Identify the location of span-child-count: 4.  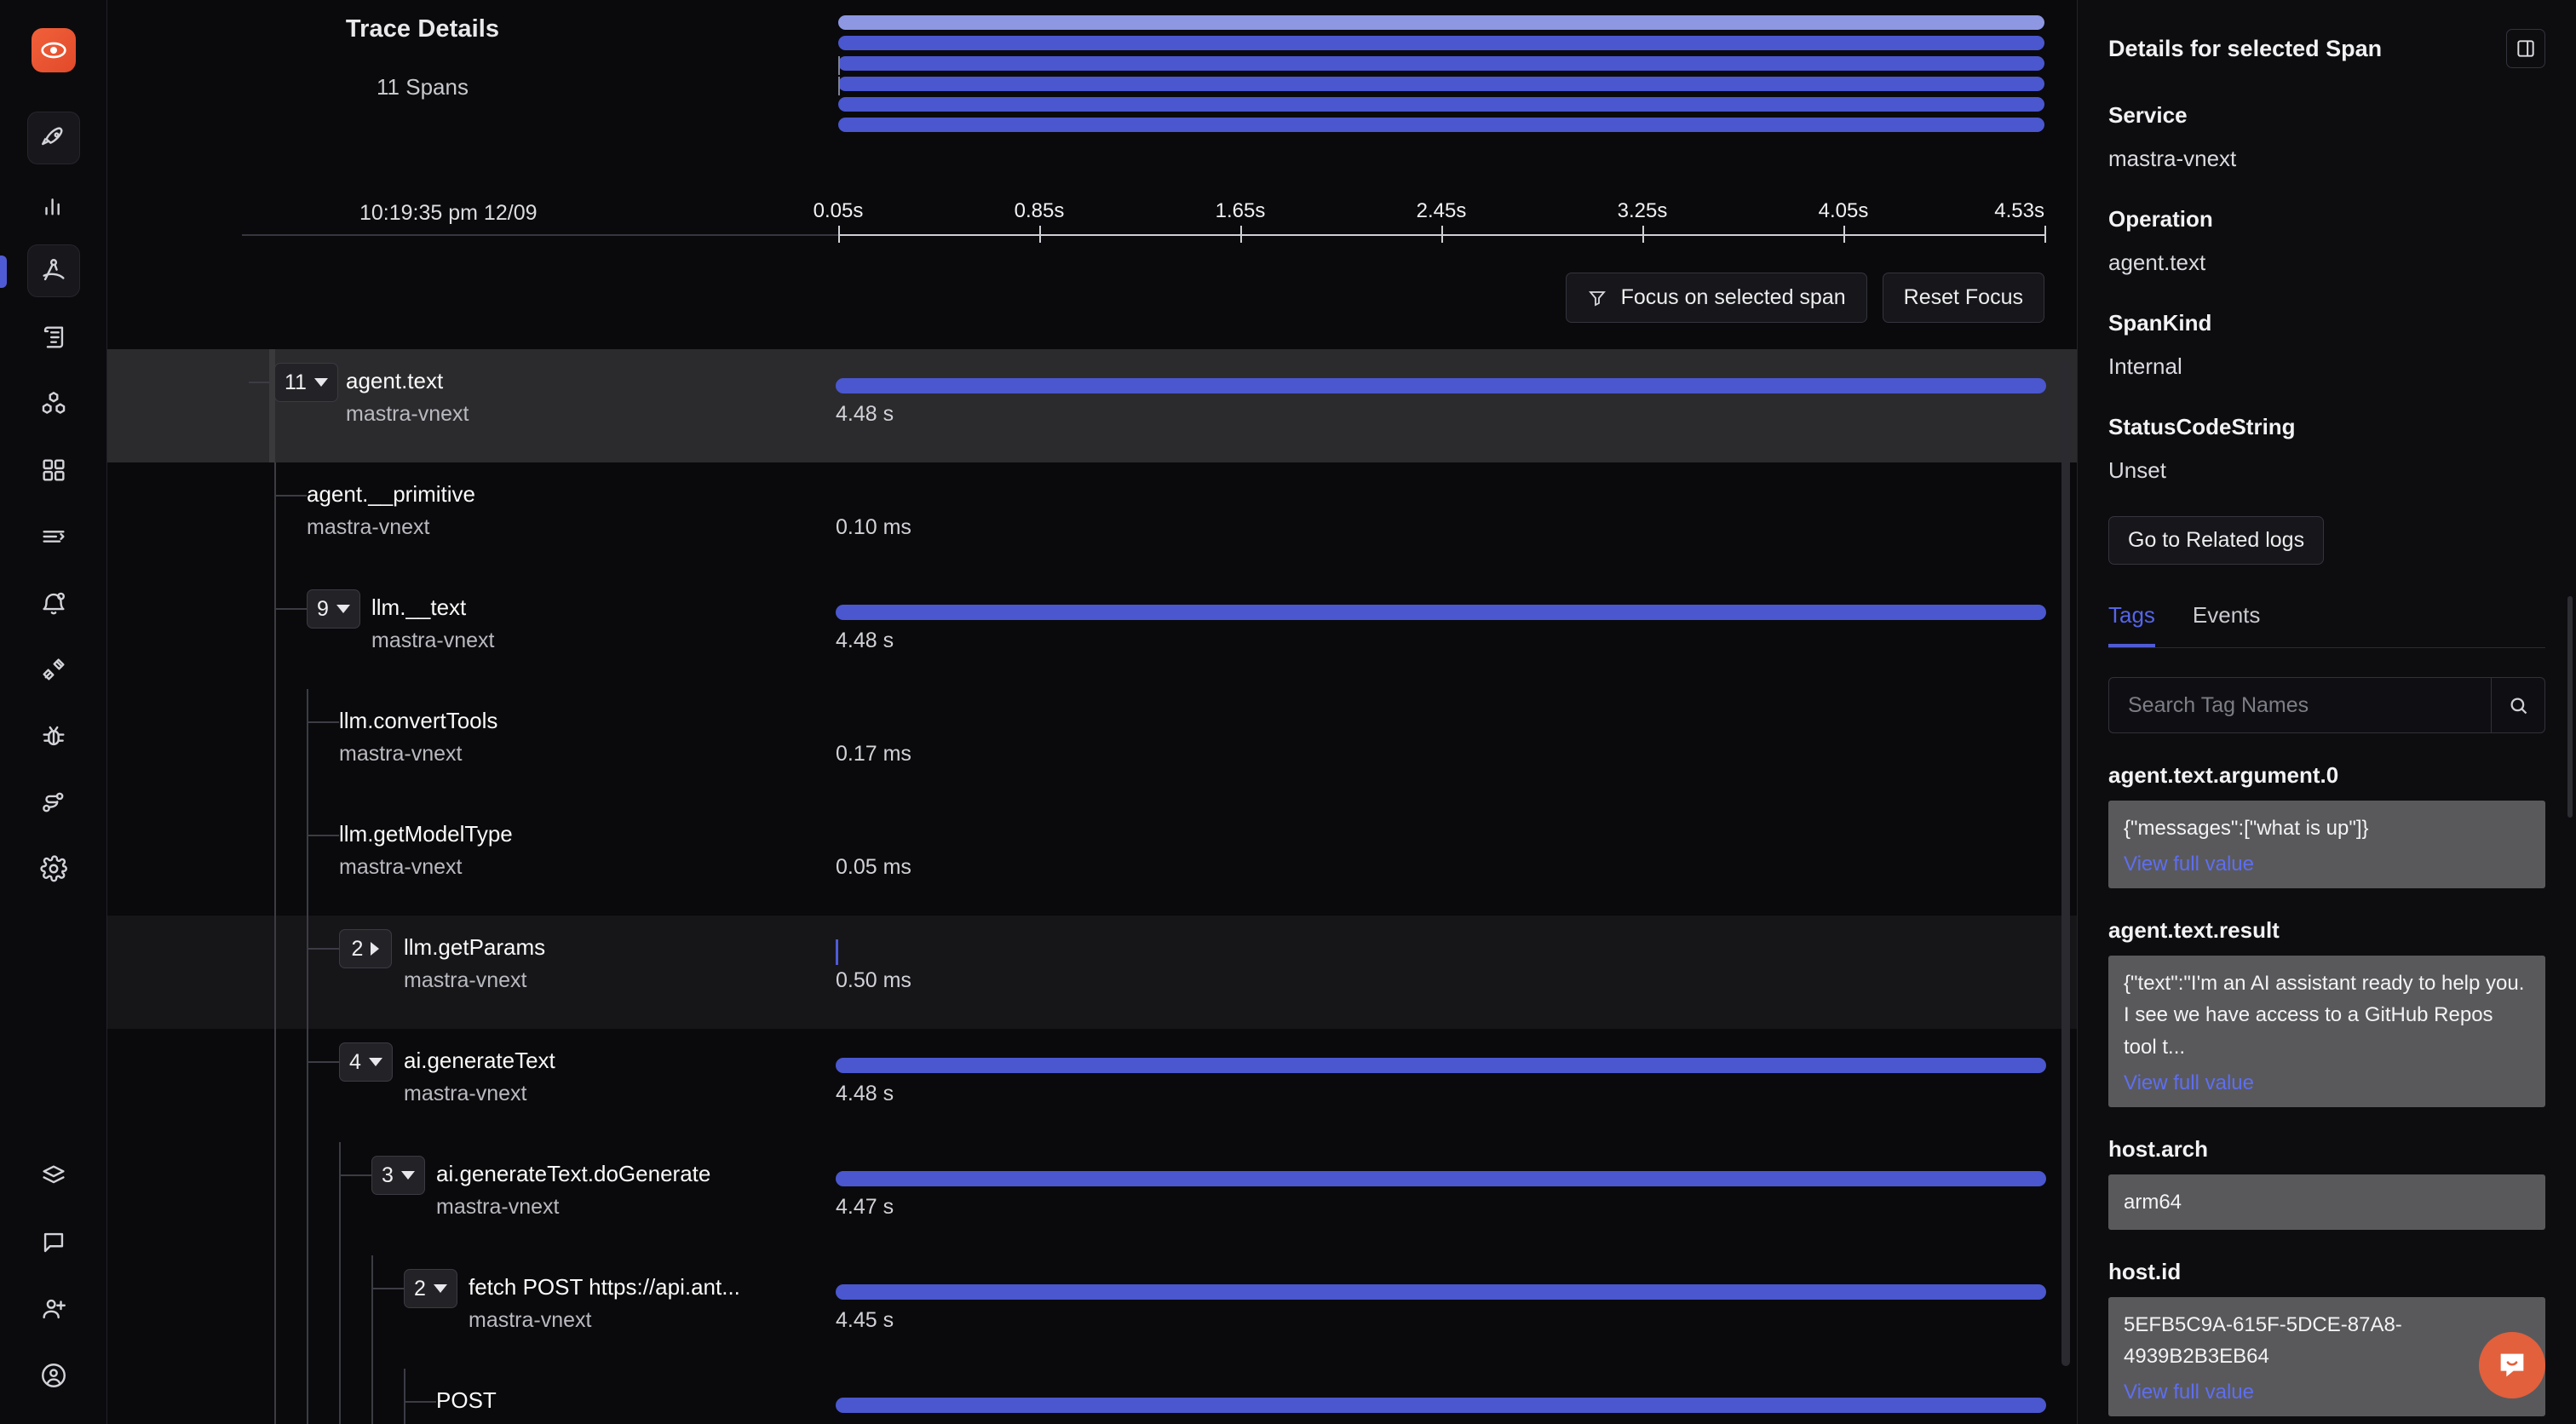
(355, 1062).